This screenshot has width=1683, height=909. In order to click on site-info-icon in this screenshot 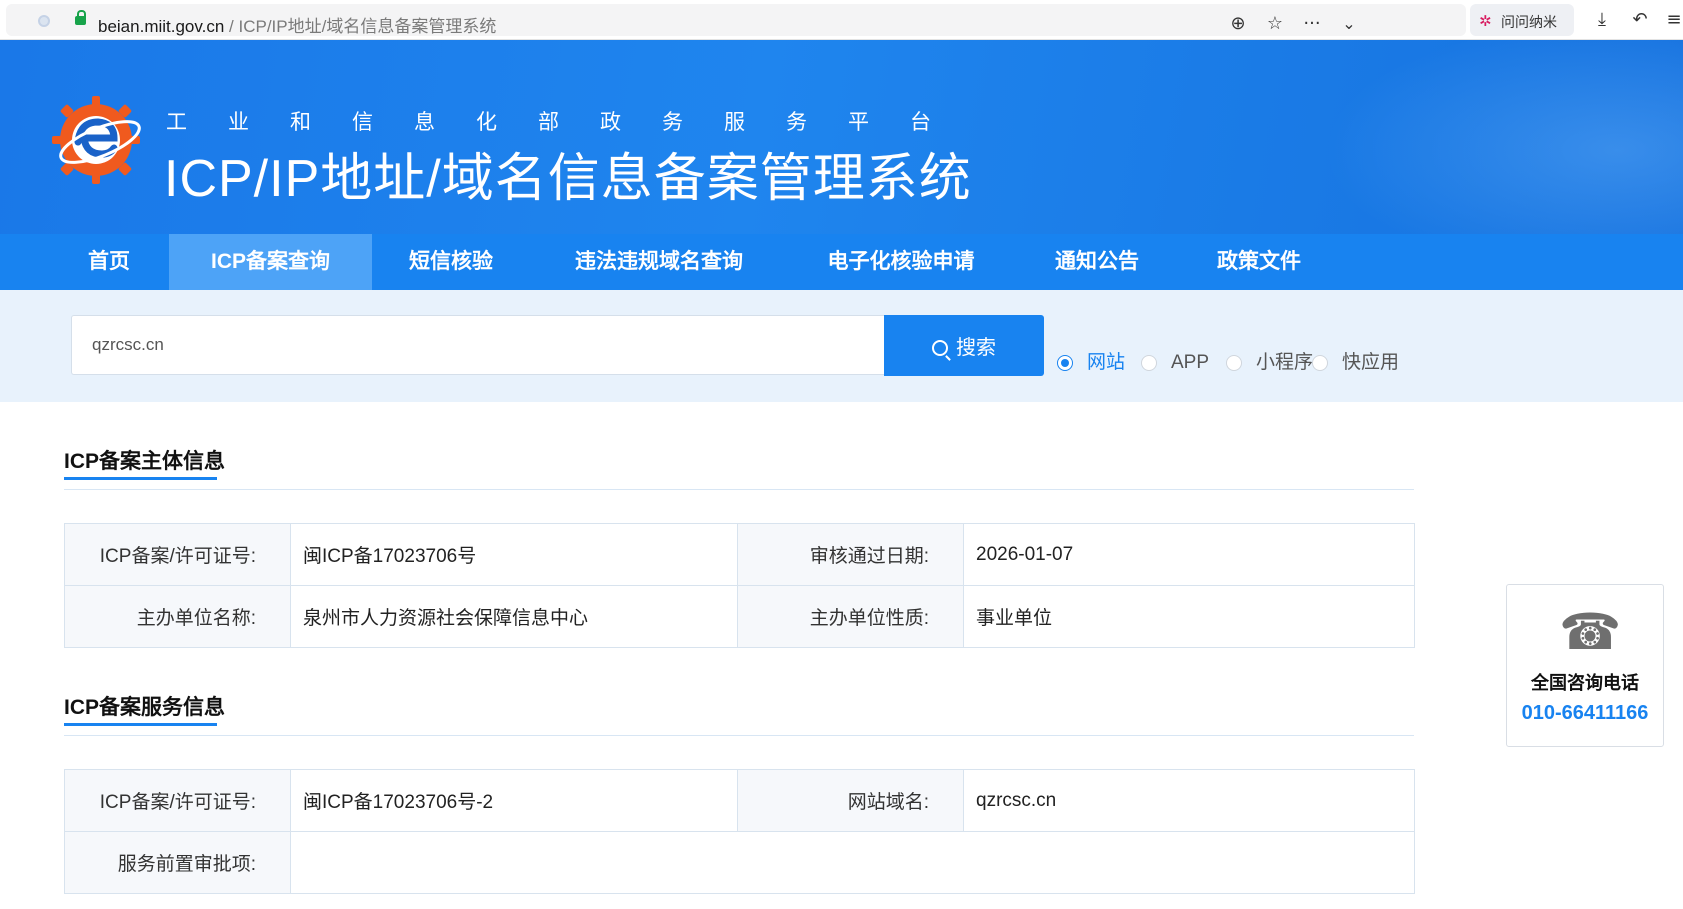, I will do `click(44, 21)`.